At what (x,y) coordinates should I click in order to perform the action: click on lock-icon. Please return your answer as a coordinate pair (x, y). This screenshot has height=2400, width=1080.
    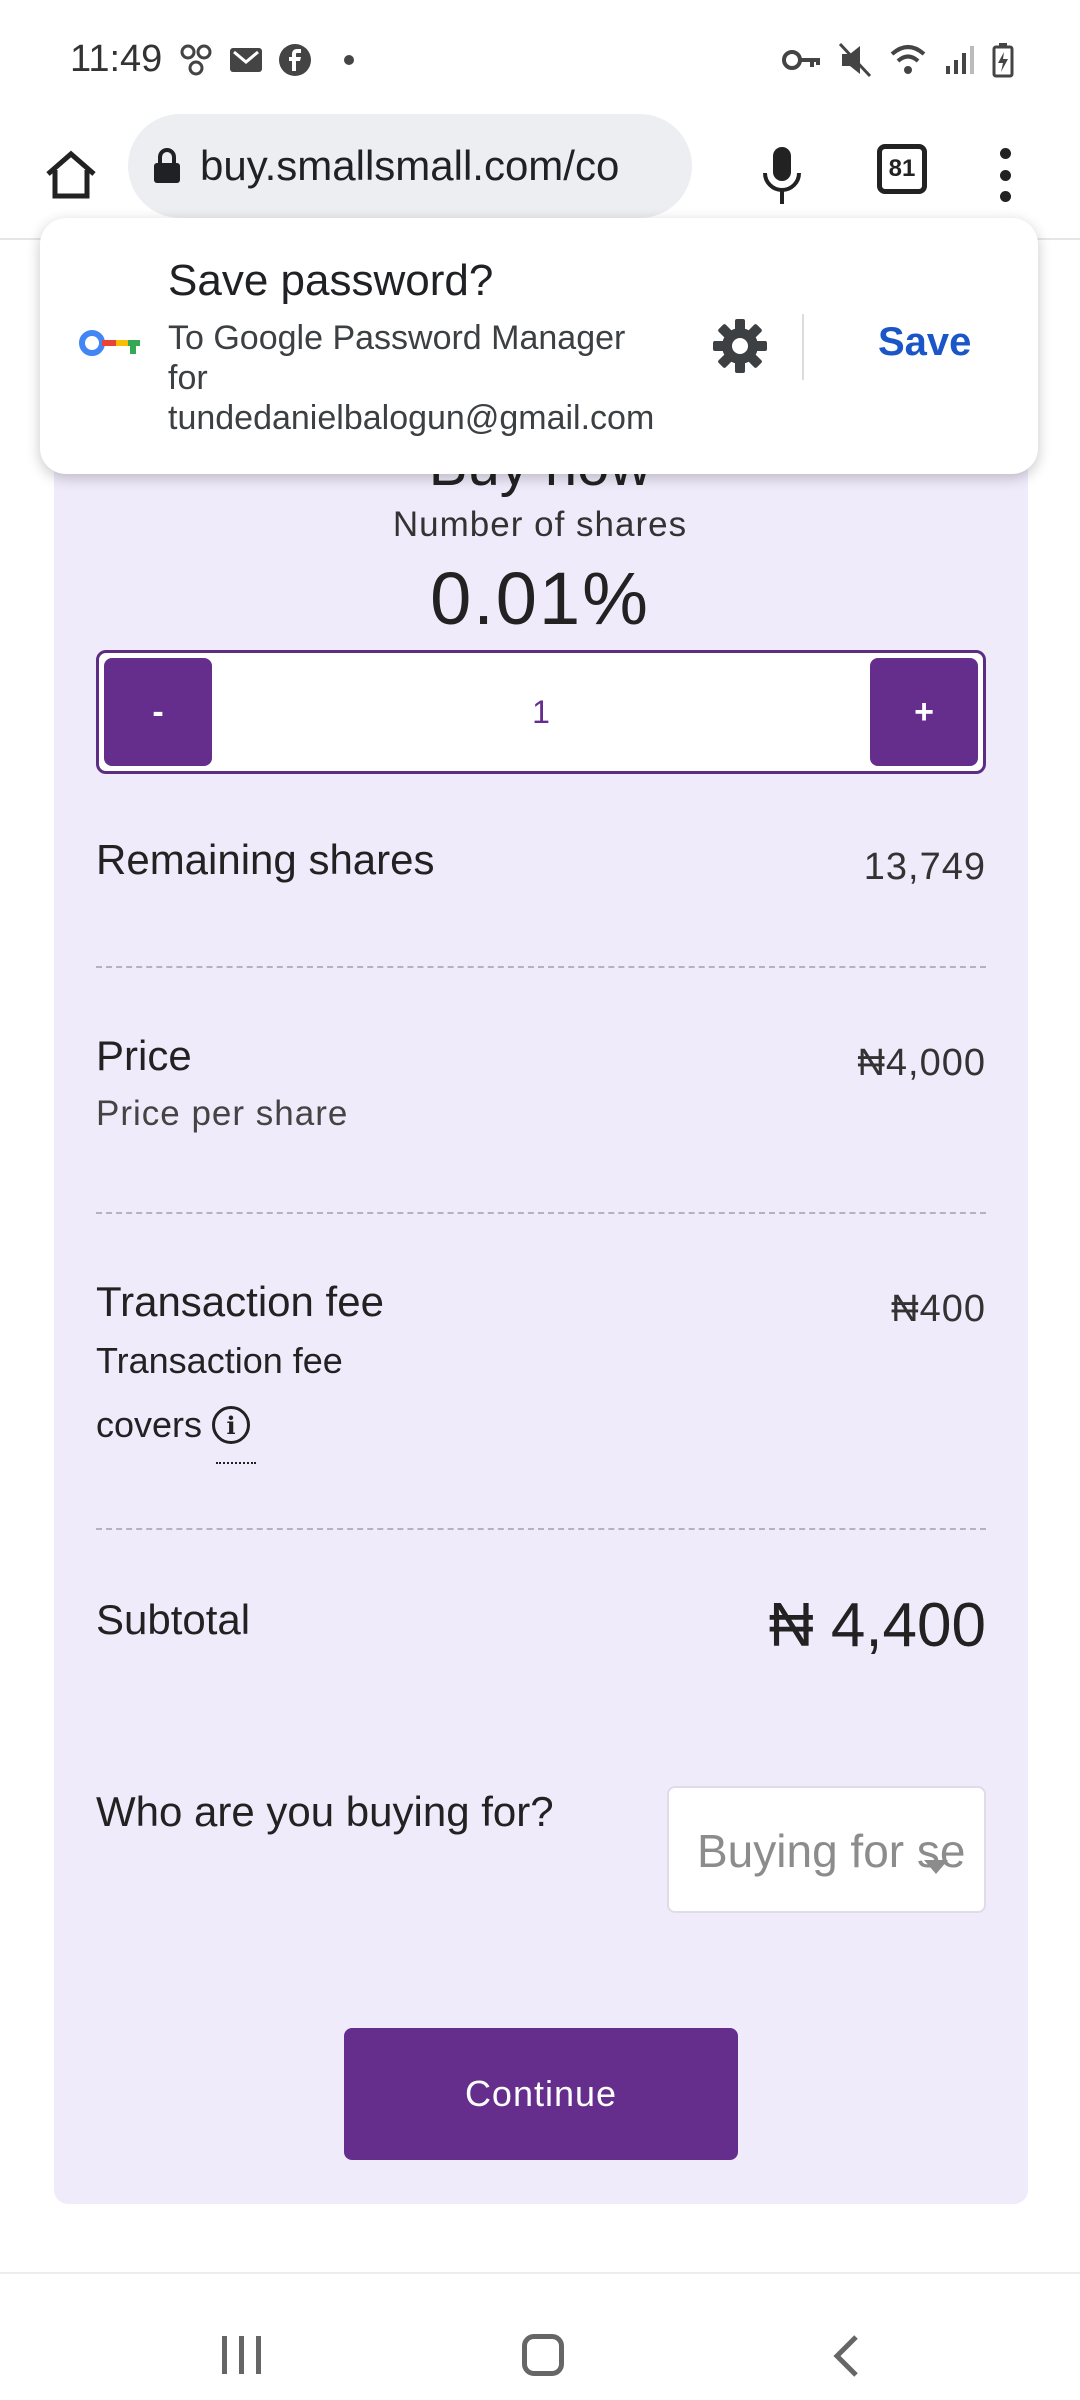
    Looking at the image, I should click on (167, 165).